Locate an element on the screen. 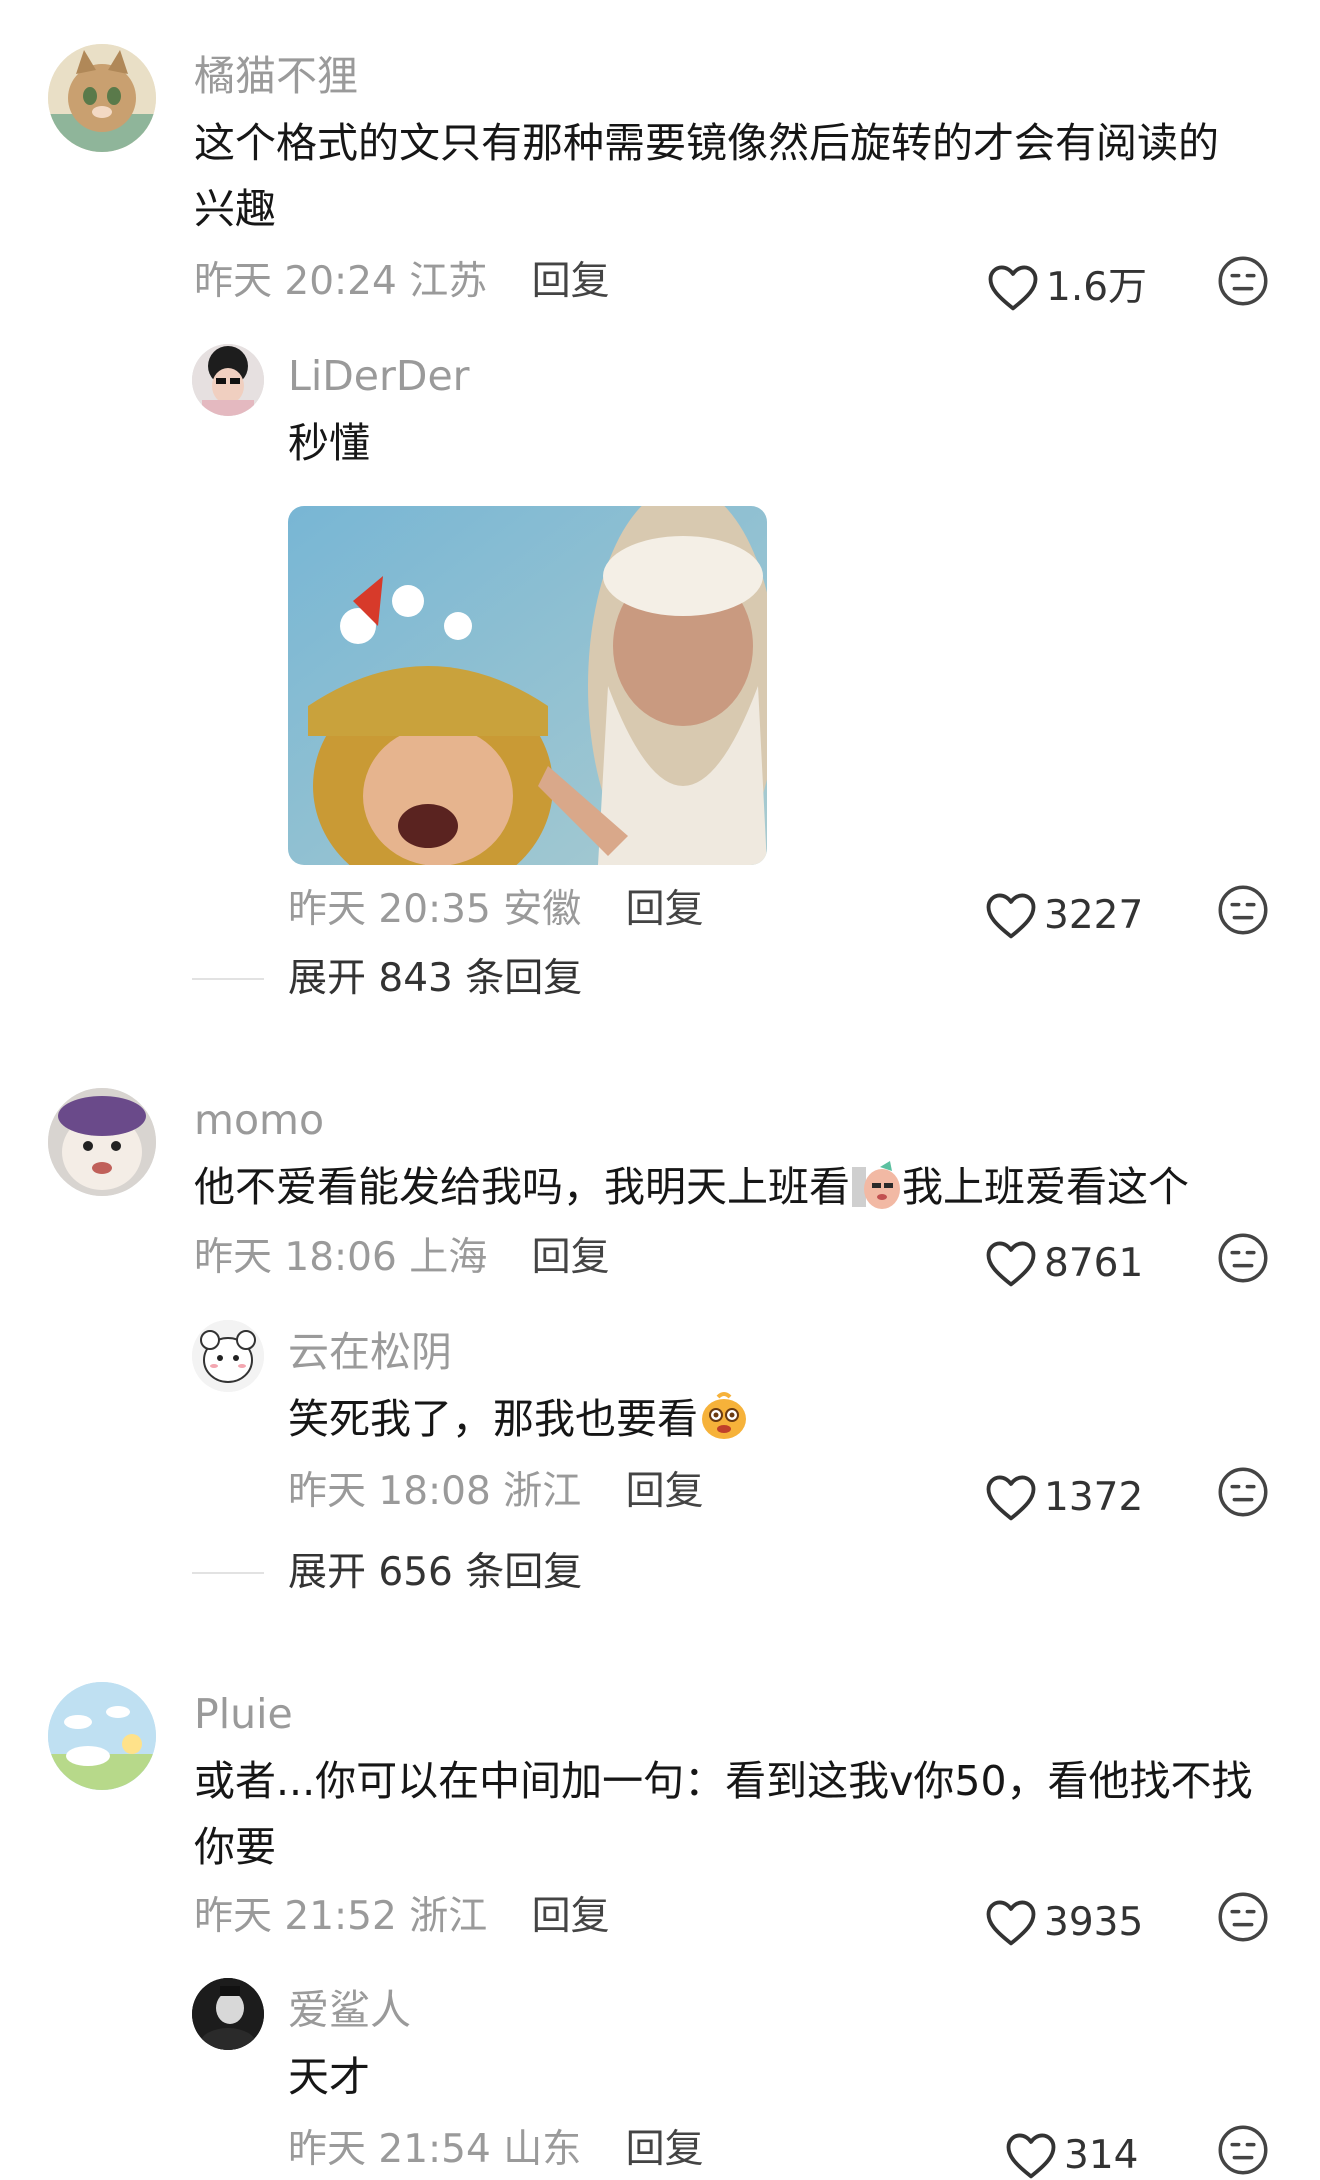 This screenshot has width=1320, height=2180. comment-meta: 昨天 18:06 上海 回复 is located at coordinates (402, 1257).